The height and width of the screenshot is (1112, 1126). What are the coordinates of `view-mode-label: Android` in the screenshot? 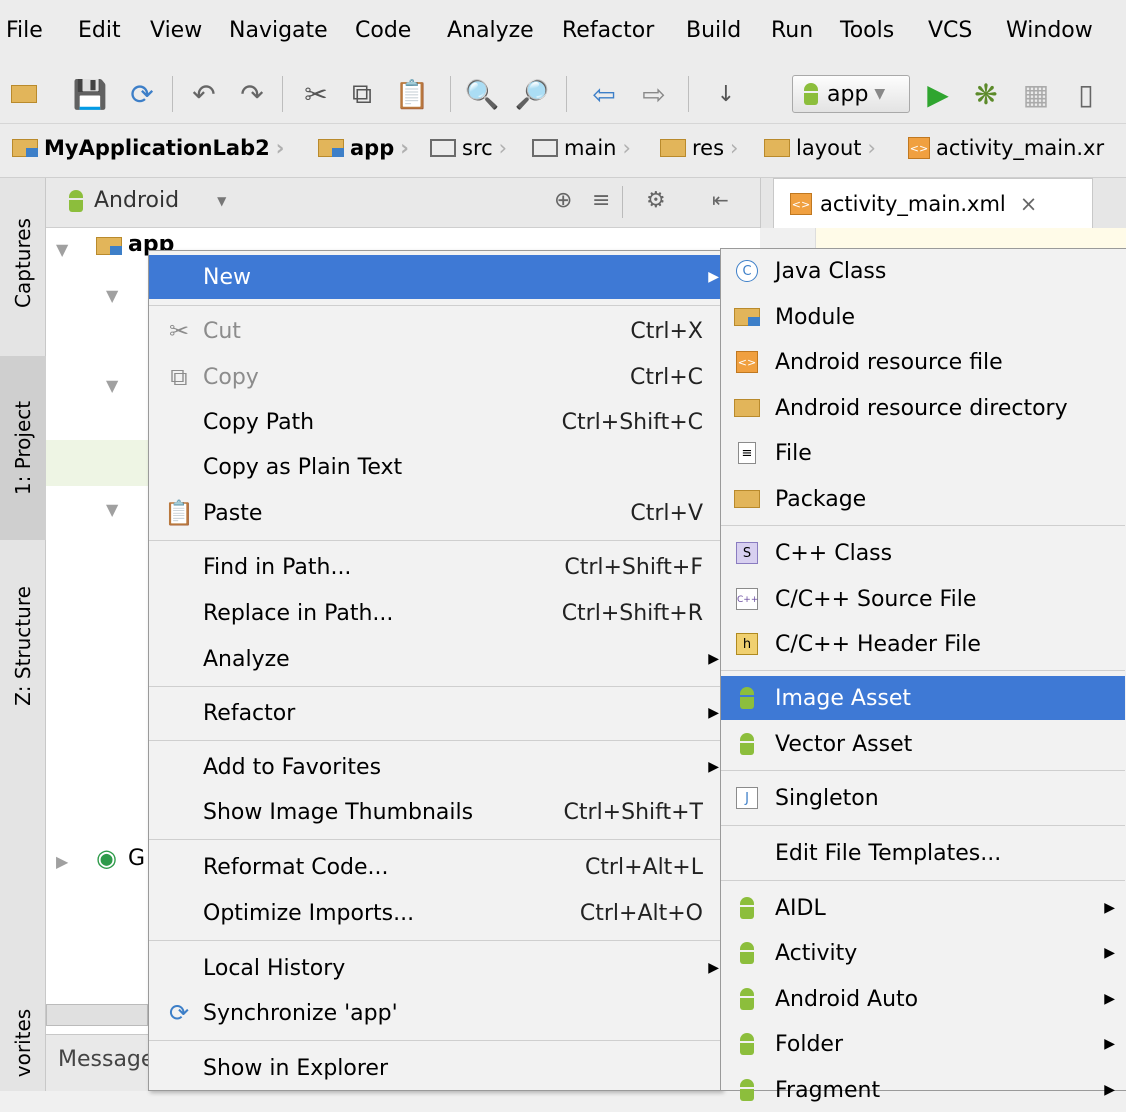 It's located at (137, 200).